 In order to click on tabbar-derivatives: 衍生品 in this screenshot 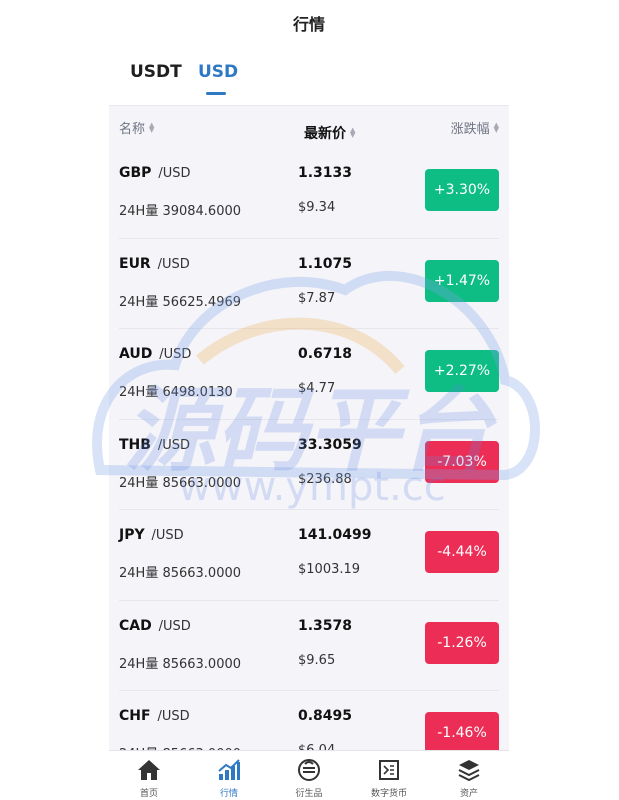, I will do `click(309, 775)`.